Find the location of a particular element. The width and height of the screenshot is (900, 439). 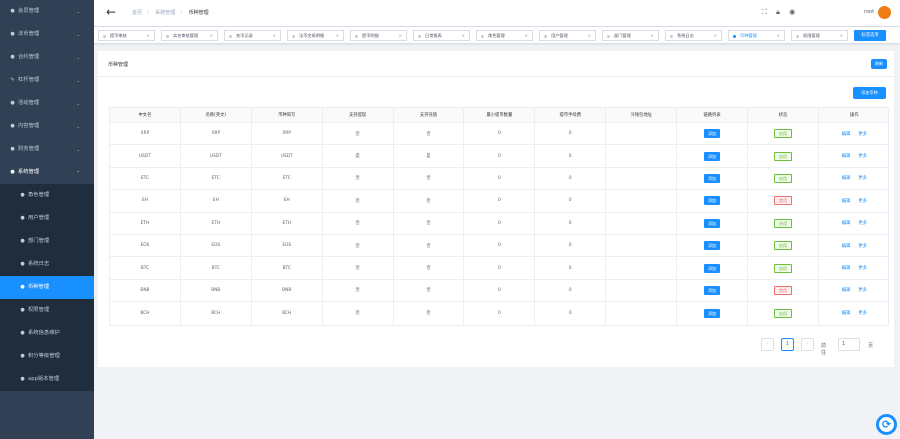

sidebar-item: ● 系统管理 ⌃ is located at coordinates (47, 172).